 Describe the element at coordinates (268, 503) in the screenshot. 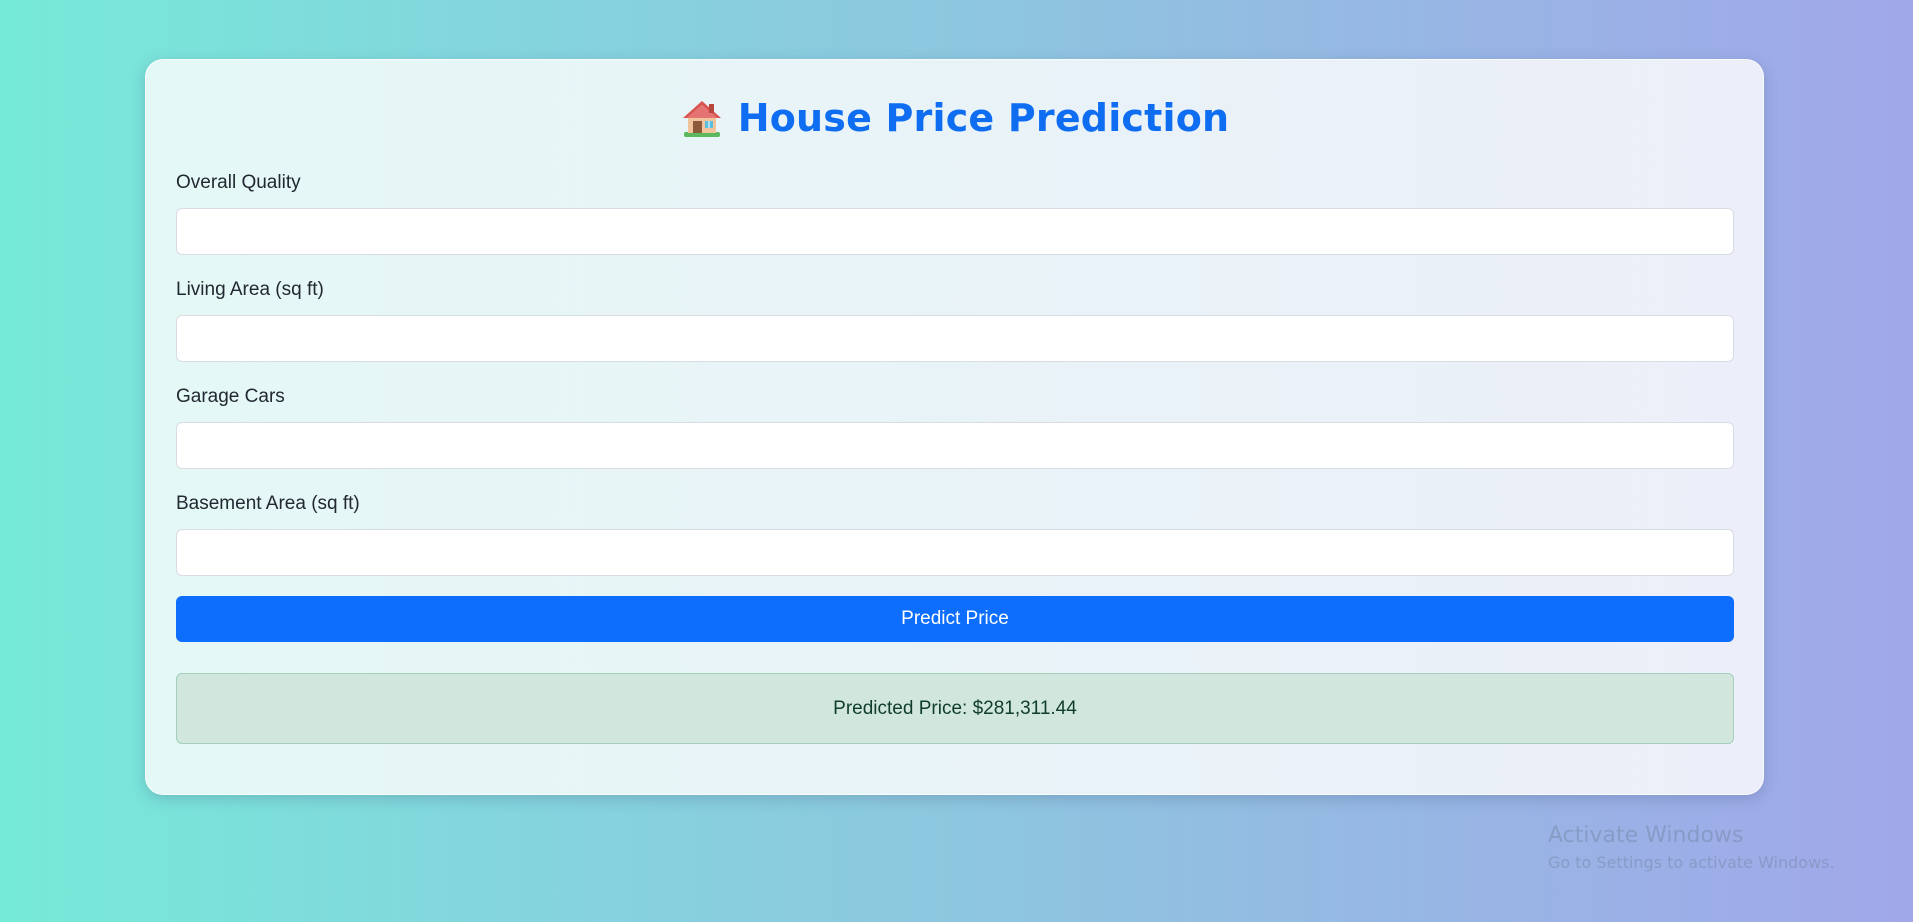

I see `basement-area-label: Basement Area (sq ft)` at that location.